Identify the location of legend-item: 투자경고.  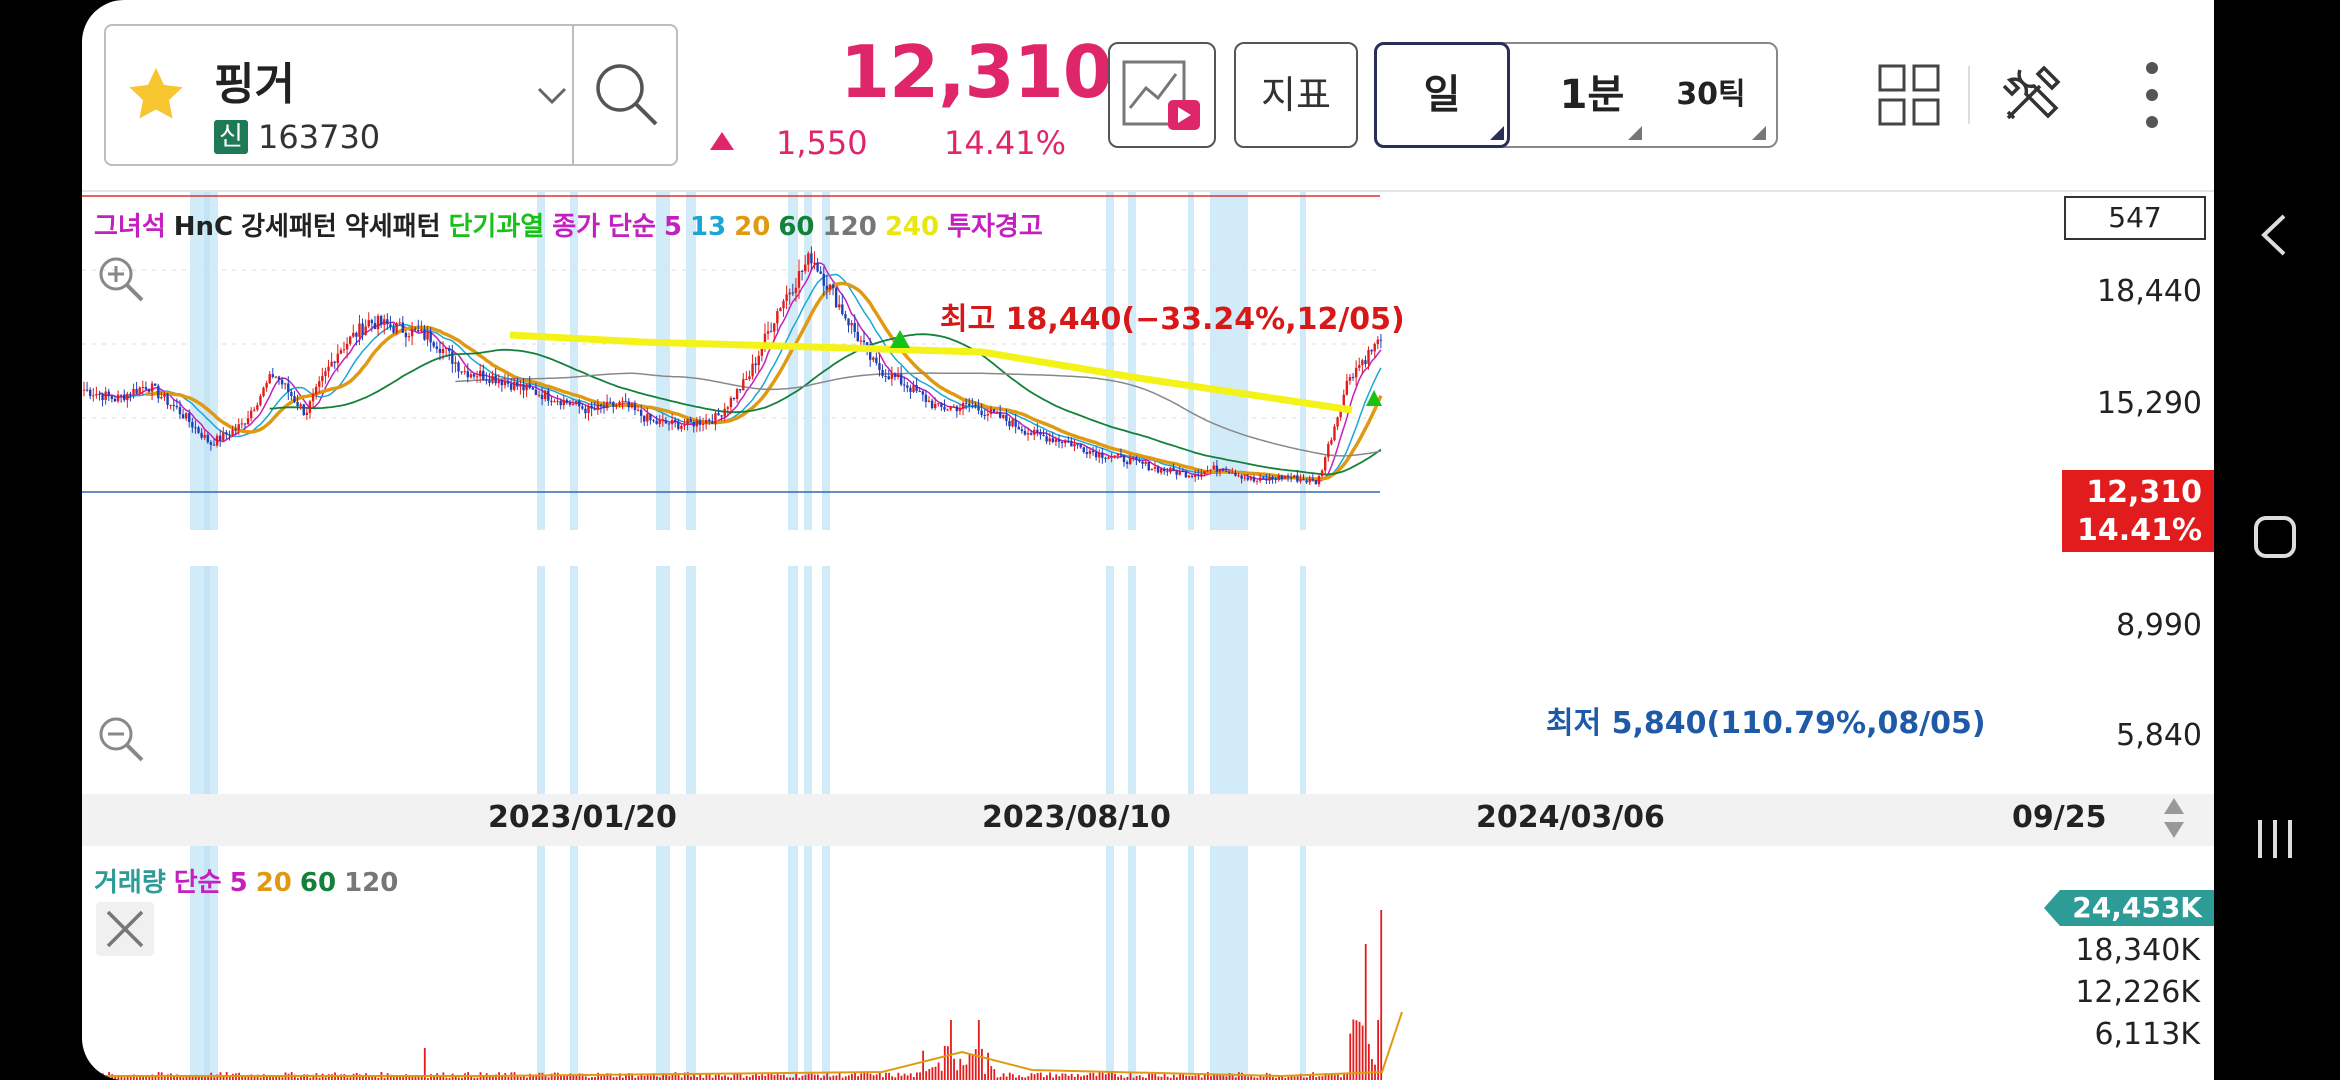
(995, 227).